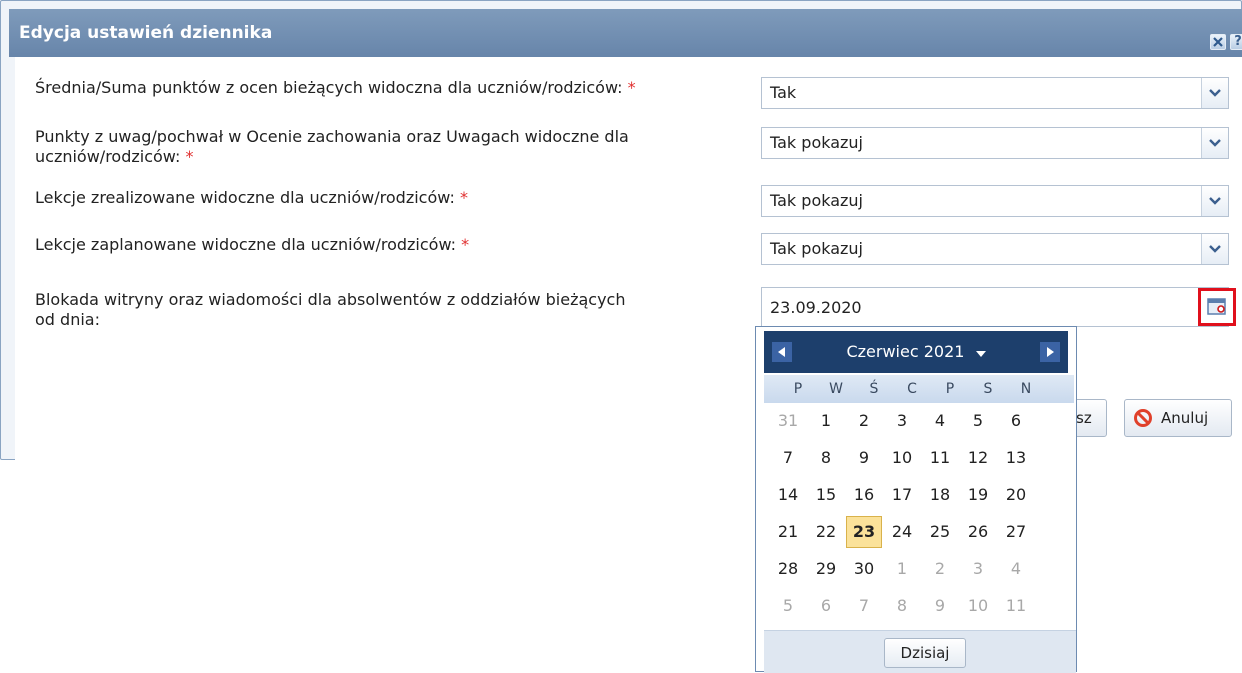 This screenshot has width=1242, height=673. What do you see at coordinates (995, 93) in the screenshot?
I see `select-avg-points: Tak` at bounding box center [995, 93].